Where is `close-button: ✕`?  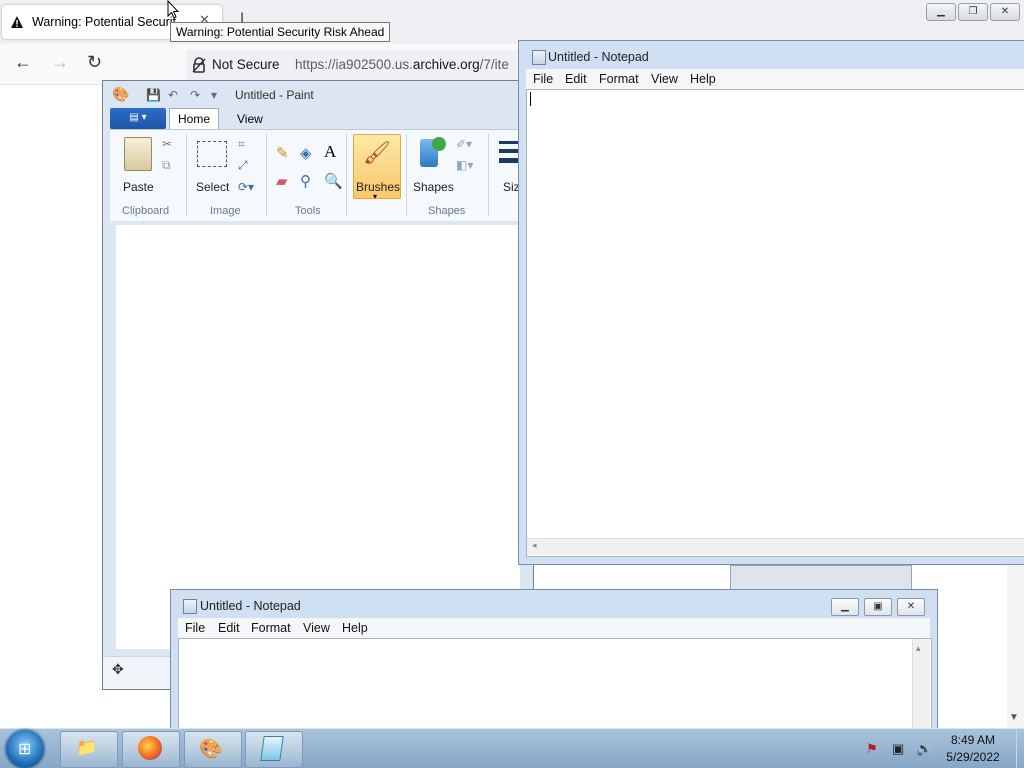
close-button: ✕ is located at coordinates (911, 607).